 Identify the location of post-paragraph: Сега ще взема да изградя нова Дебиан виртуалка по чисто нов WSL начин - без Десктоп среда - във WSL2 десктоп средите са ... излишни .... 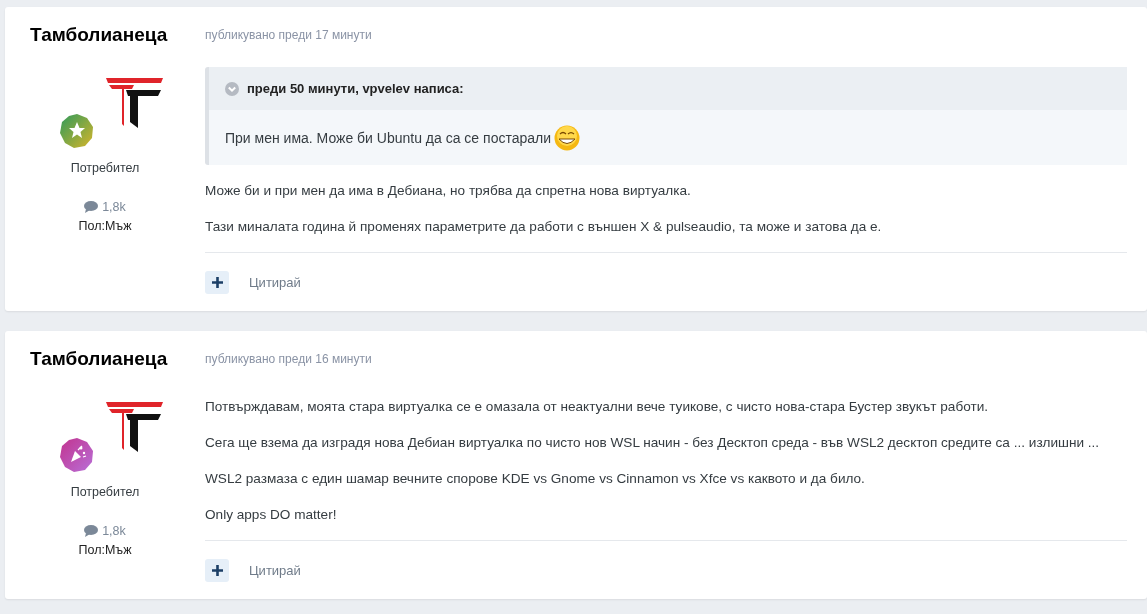
(653, 443).